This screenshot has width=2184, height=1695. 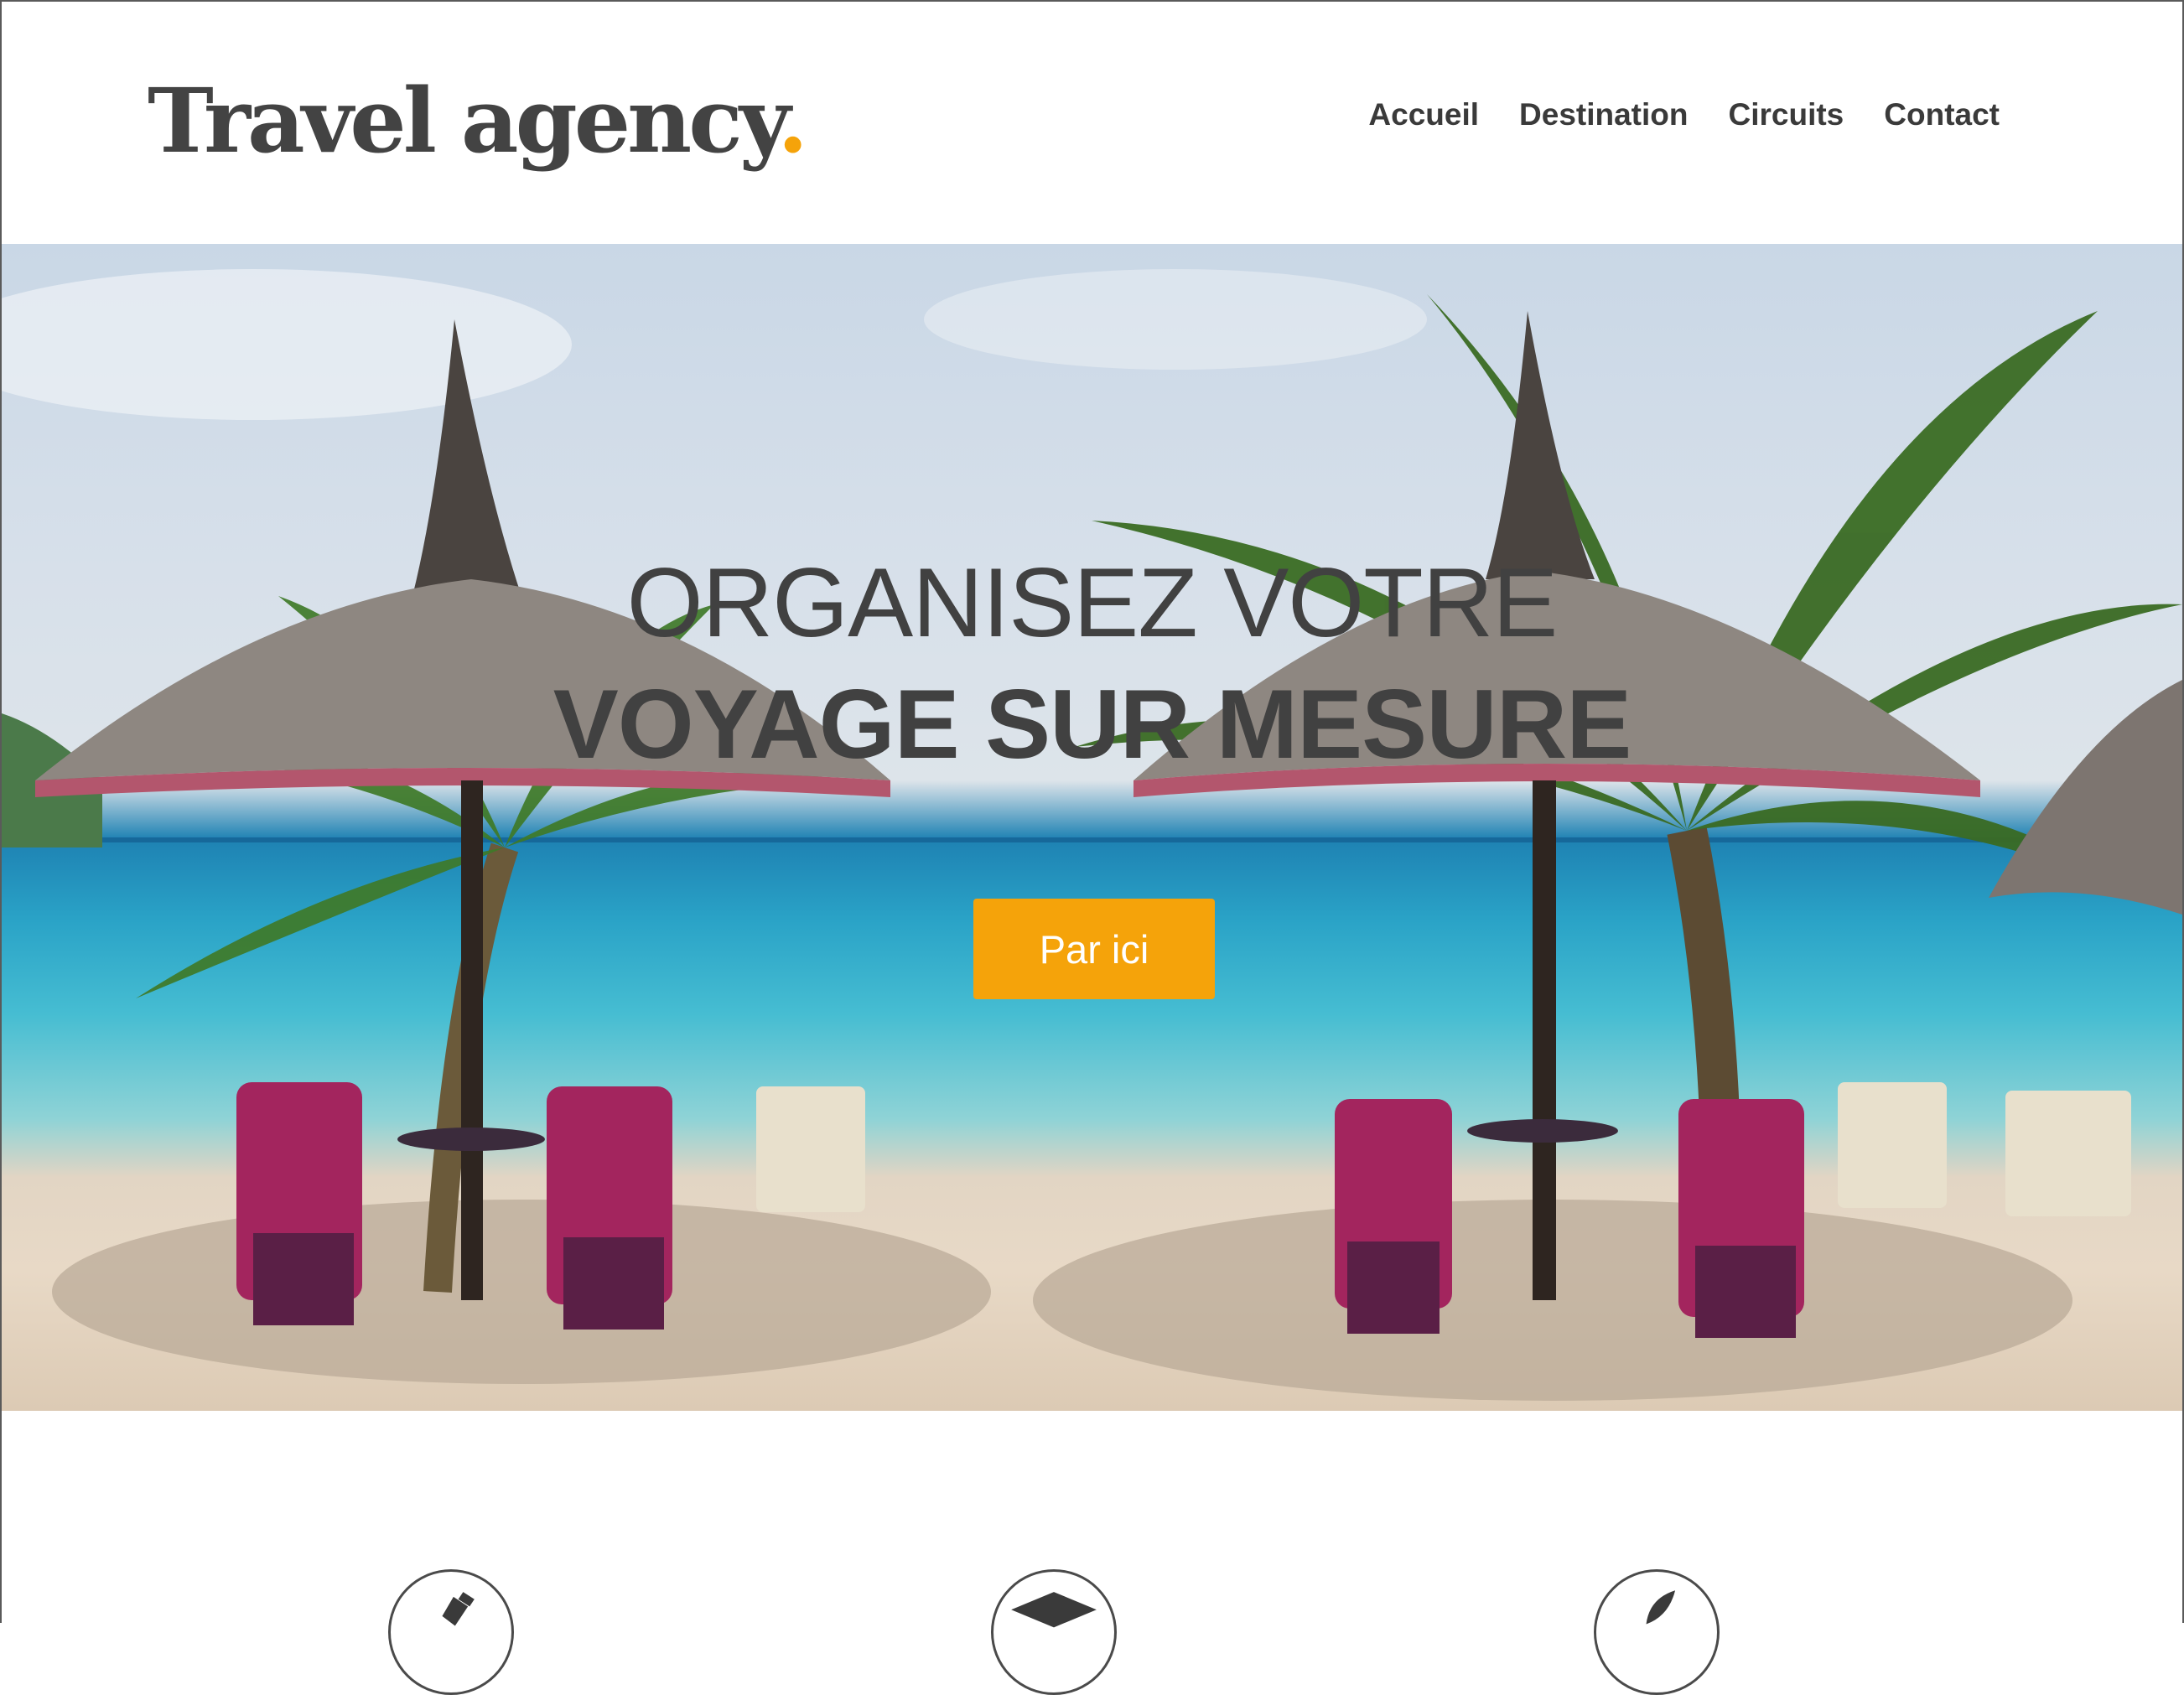 I want to click on nav-destination: Destination, so click(x=1603, y=114).